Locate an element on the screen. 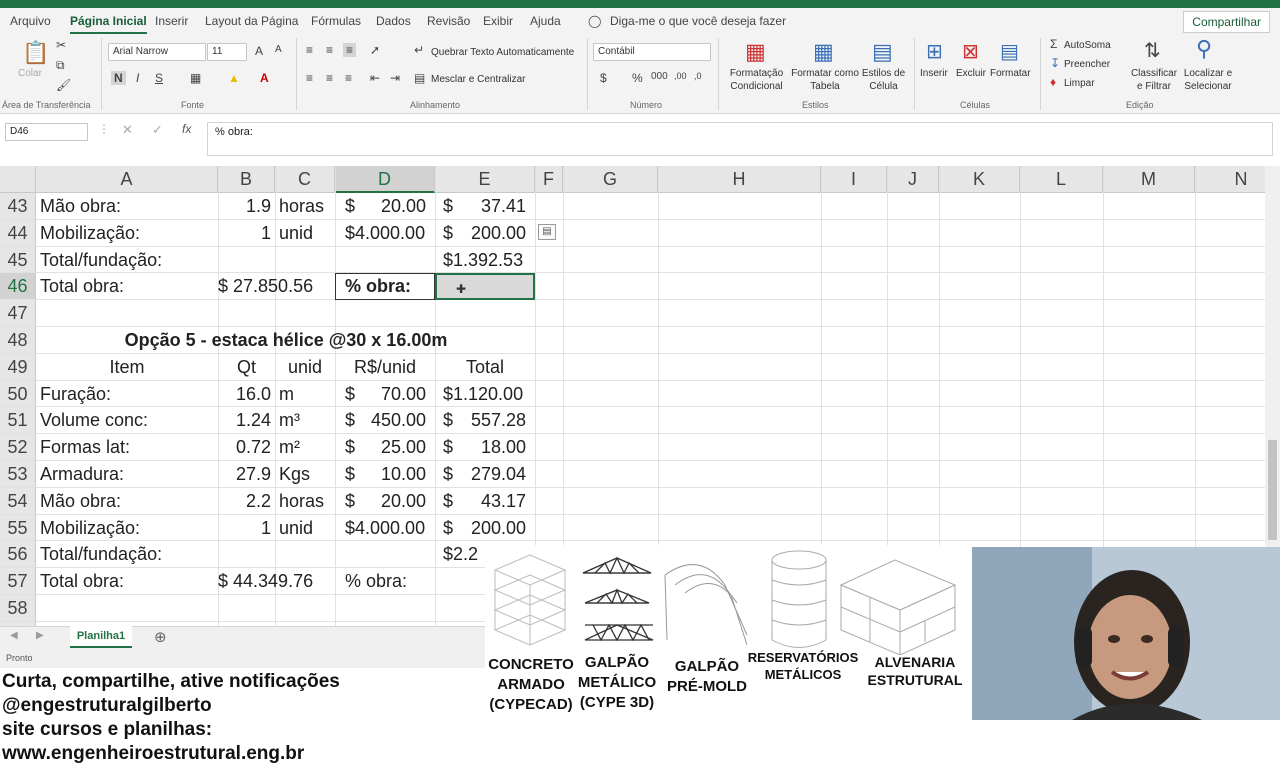 This screenshot has height=766, width=1280. table-cell: $ 27.850.56 is located at coordinates (265, 286).